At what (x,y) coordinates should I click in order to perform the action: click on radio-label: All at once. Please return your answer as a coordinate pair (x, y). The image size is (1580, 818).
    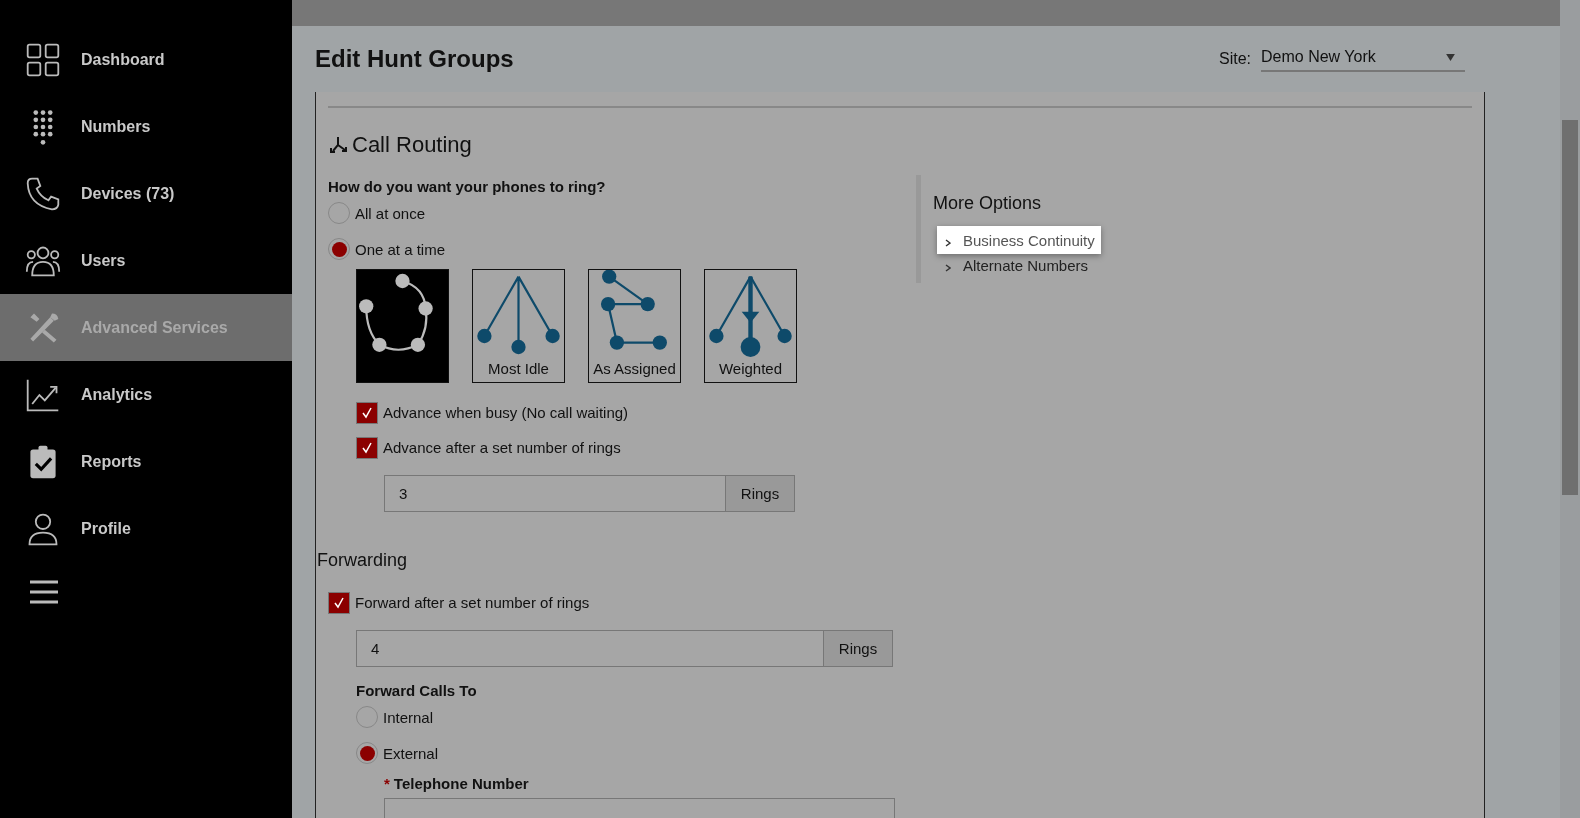
    Looking at the image, I should click on (390, 213).